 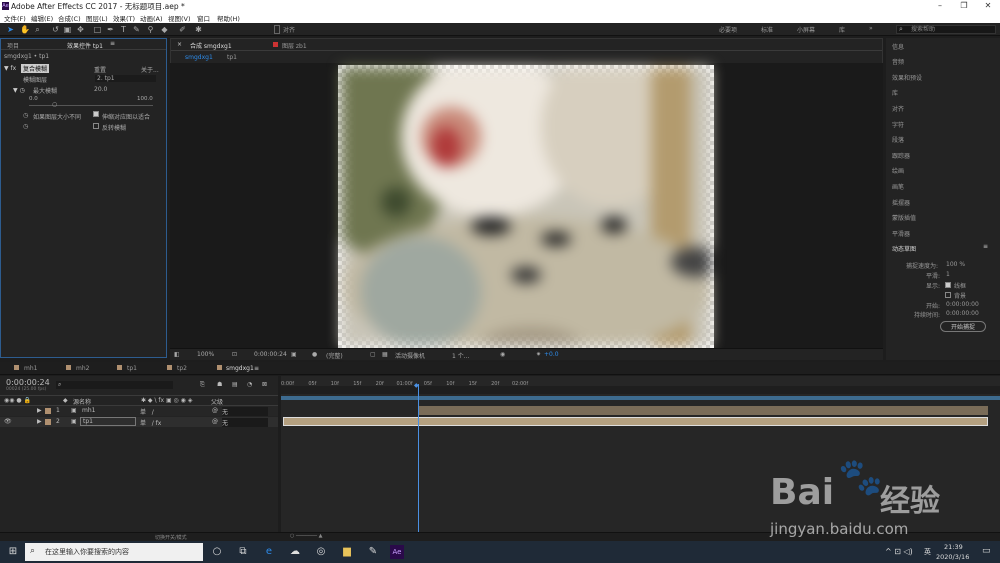 What do you see at coordinates (132, 368) in the screenshot?
I see `tab-tp1: tp1` at bounding box center [132, 368].